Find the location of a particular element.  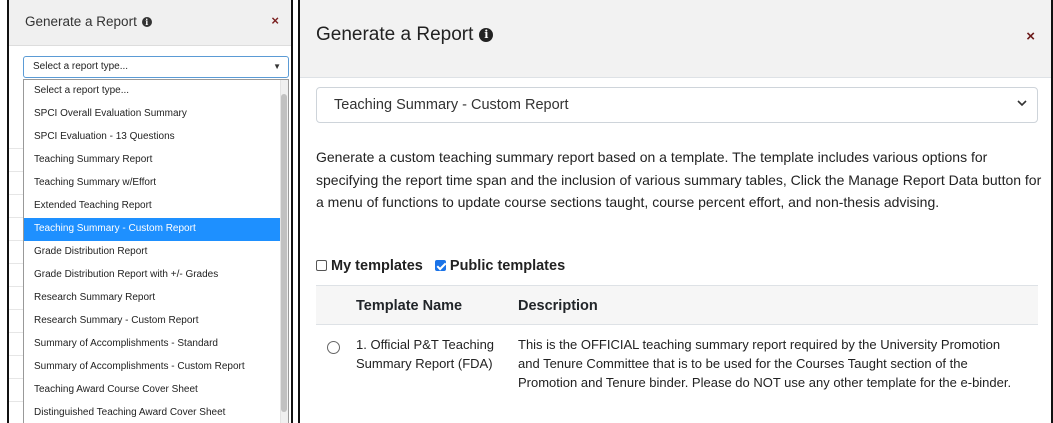

dropdown-option: Distinguished Teaching Award Cover Sheet is located at coordinates (153, 412).